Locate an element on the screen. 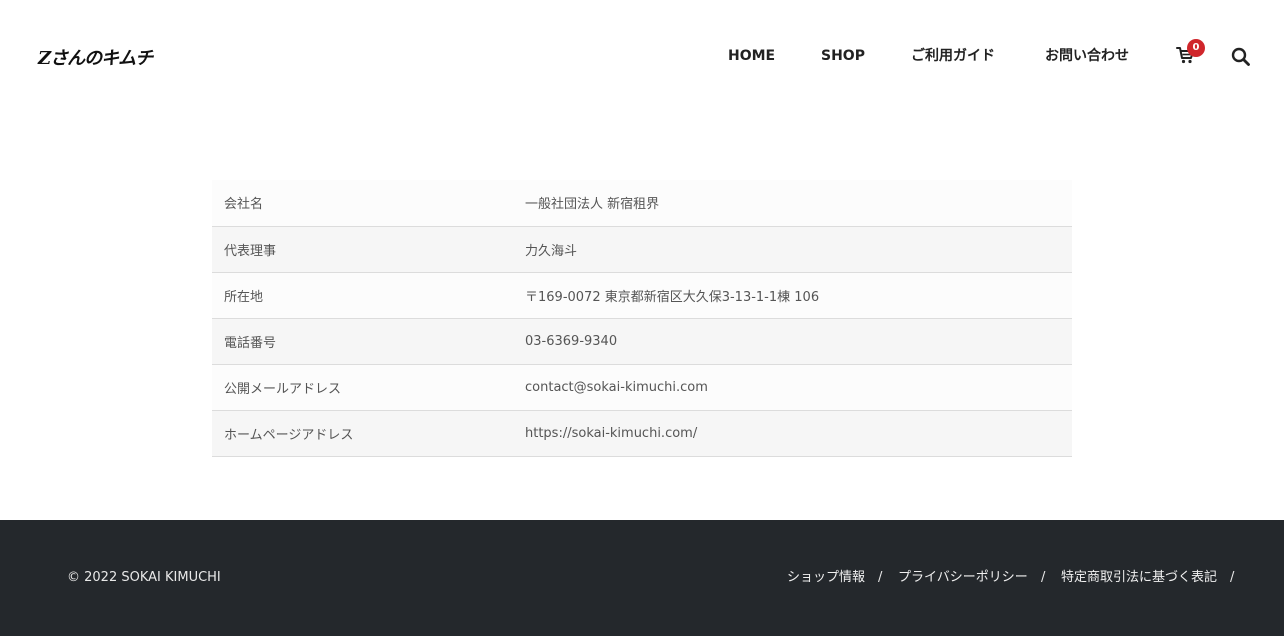 Image resolution: width=1284 pixels, height=636 pixels. table-row: 所在地 〒169-0072 東京都新宿区大久保3-13-1-1棟 106 is located at coordinates (642, 295).